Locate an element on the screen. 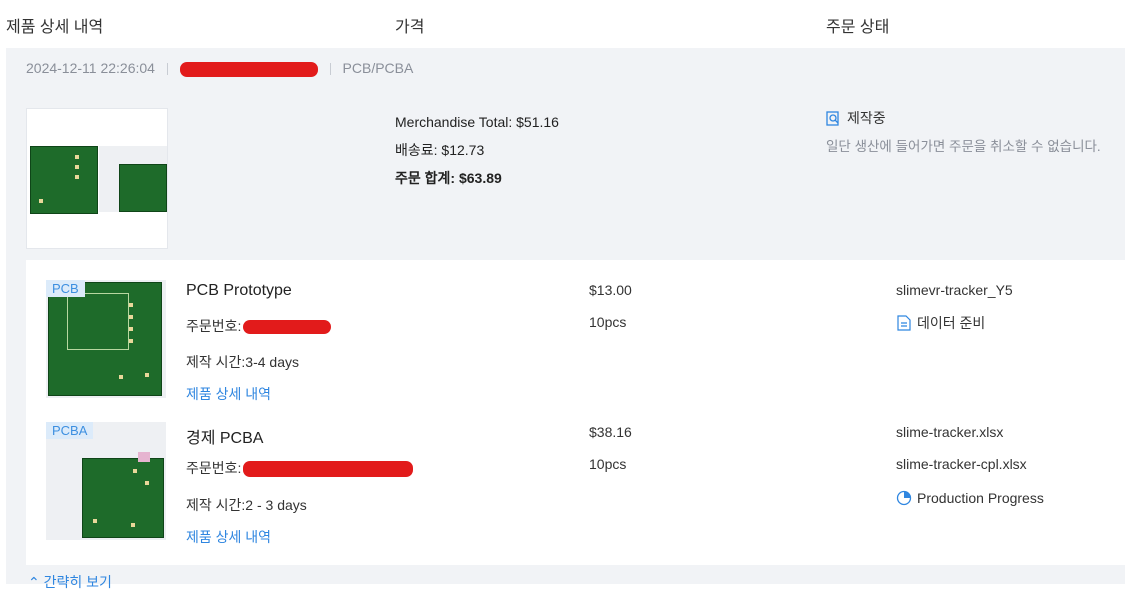  status-label: 제작중 is located at coordinates (866, 118).